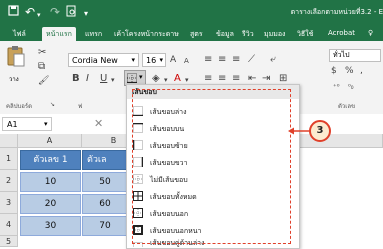 Image resolution: width=383 pixels, height=249 pixels. What do you see at coordinates (87, 79) in the screenshot?
I see `italic-button: I` at bounding box center [87, 79].